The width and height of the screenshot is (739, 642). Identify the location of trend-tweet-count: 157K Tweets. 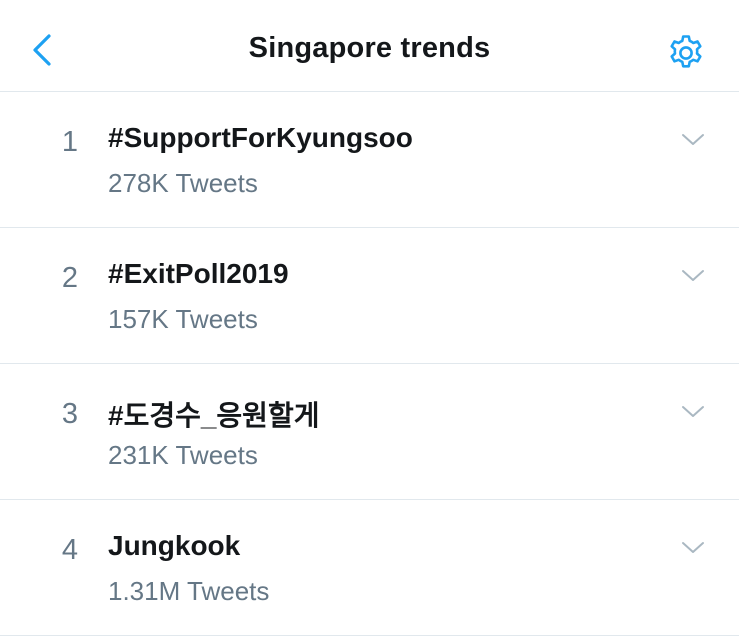
(183, 319).